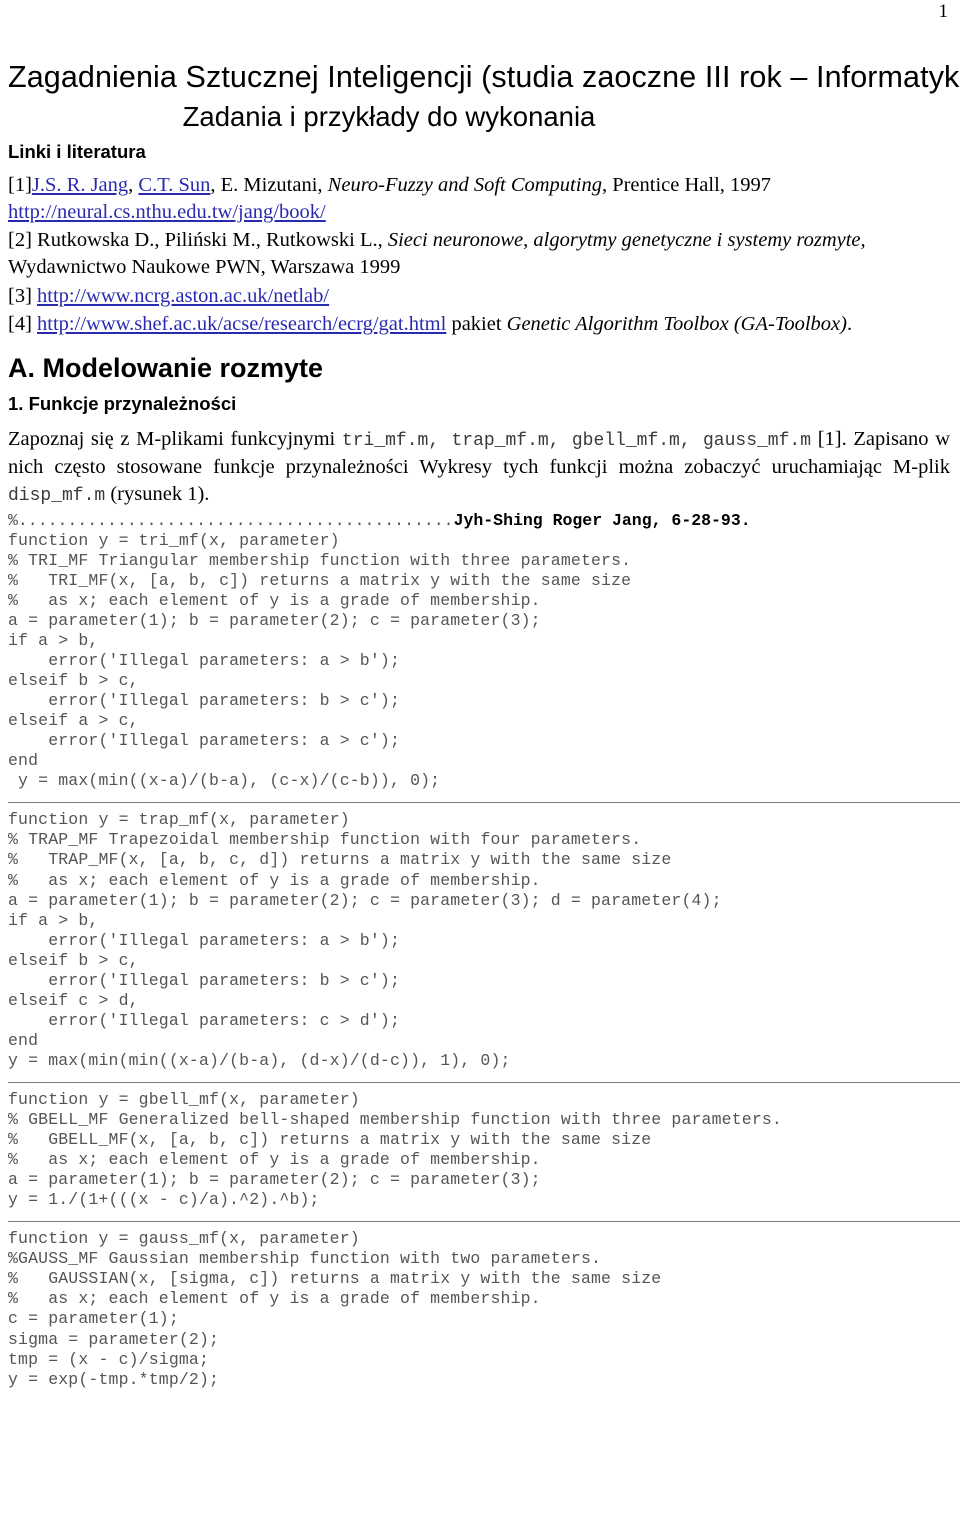  Describe the element at coordinates (57, 495) in the screenshot. I see `mfile-disp-name: disp_mf.m` at that location.